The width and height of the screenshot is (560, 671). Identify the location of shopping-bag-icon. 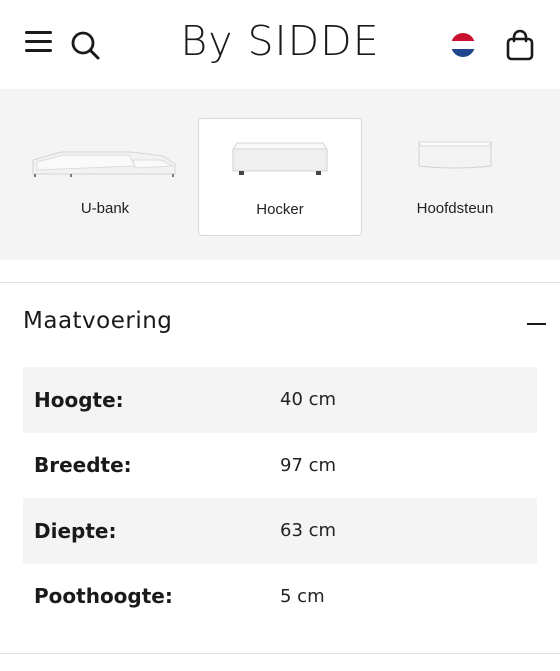
(520, 45).